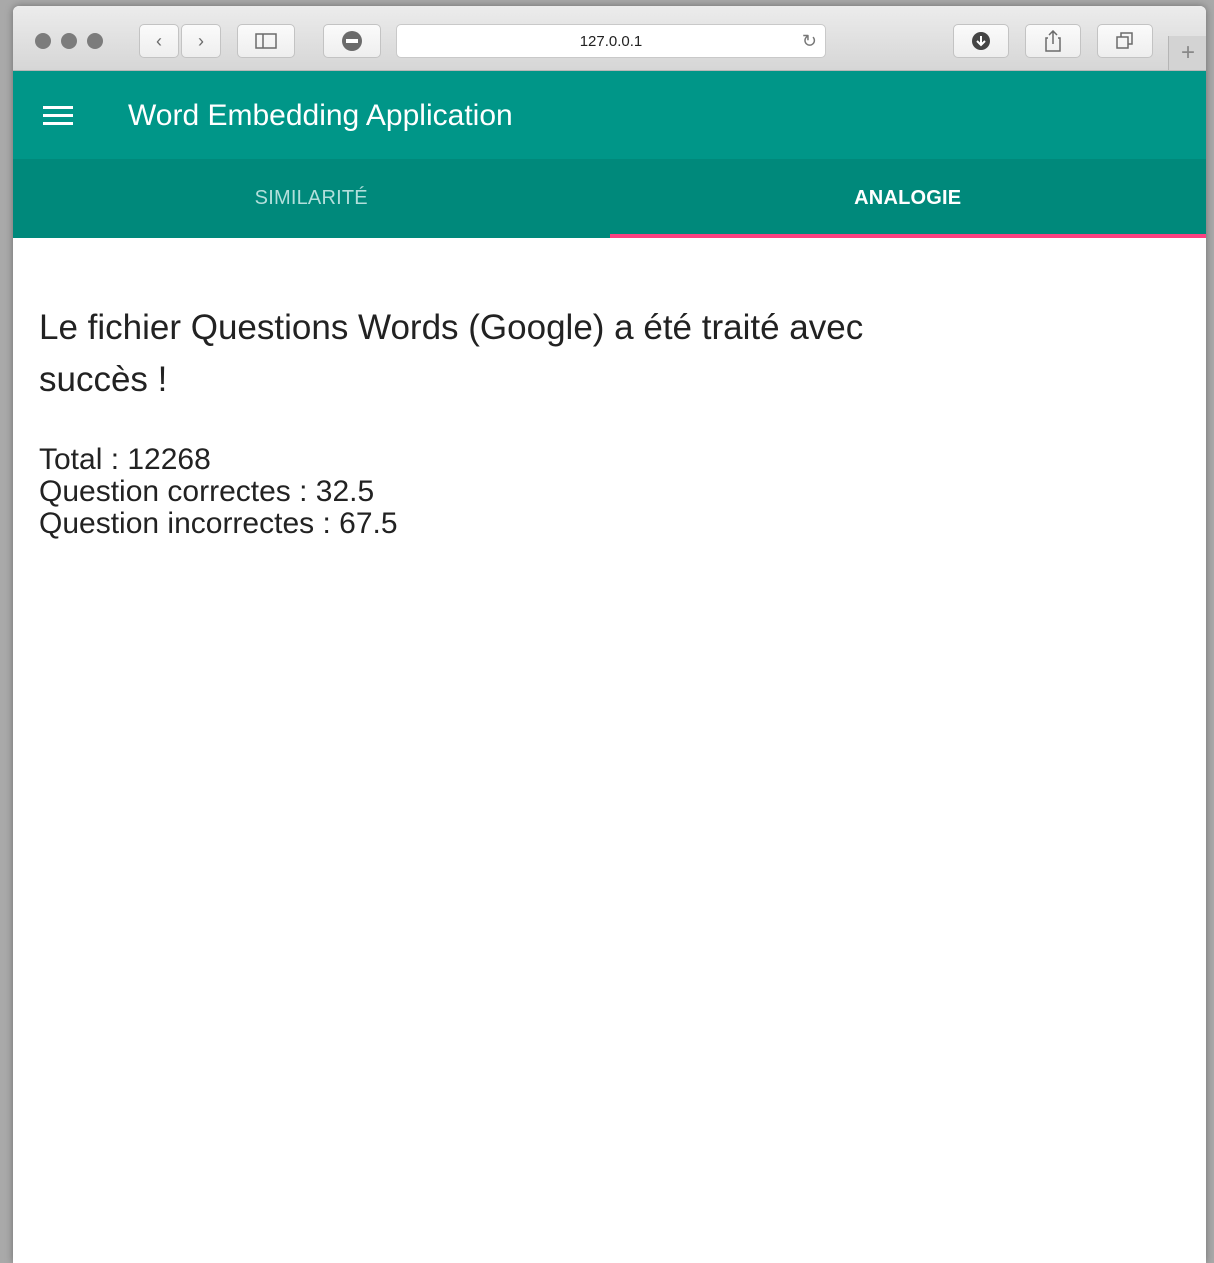  I want to click on incorrect-questions: Question incorrectes : 67.5, so click(218, 523).